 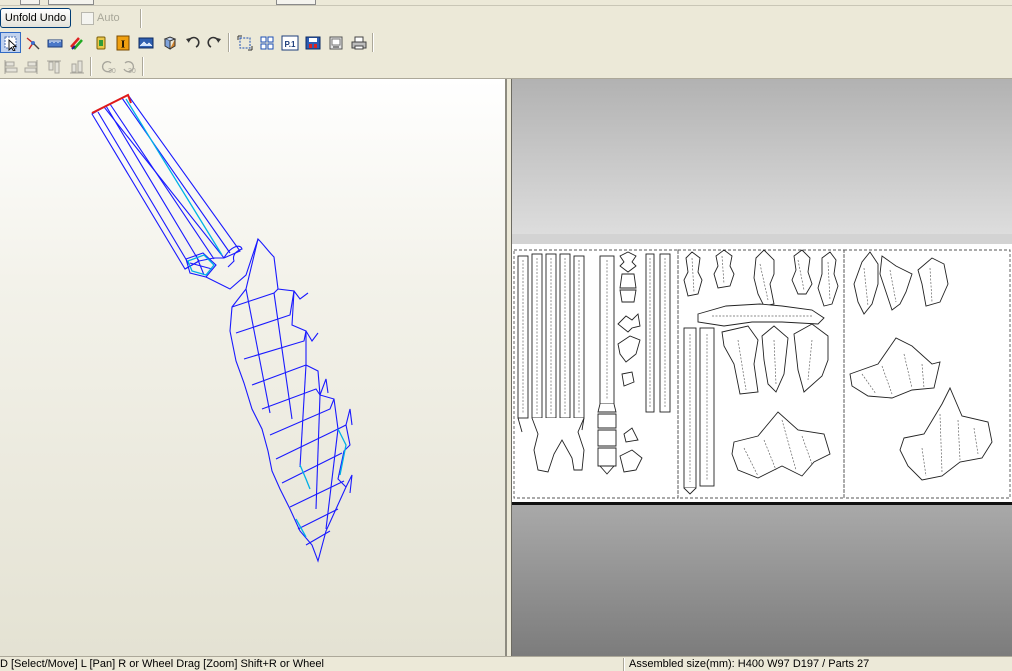 I want to click on canvas-background-bottom, so click(x=762, y=580).